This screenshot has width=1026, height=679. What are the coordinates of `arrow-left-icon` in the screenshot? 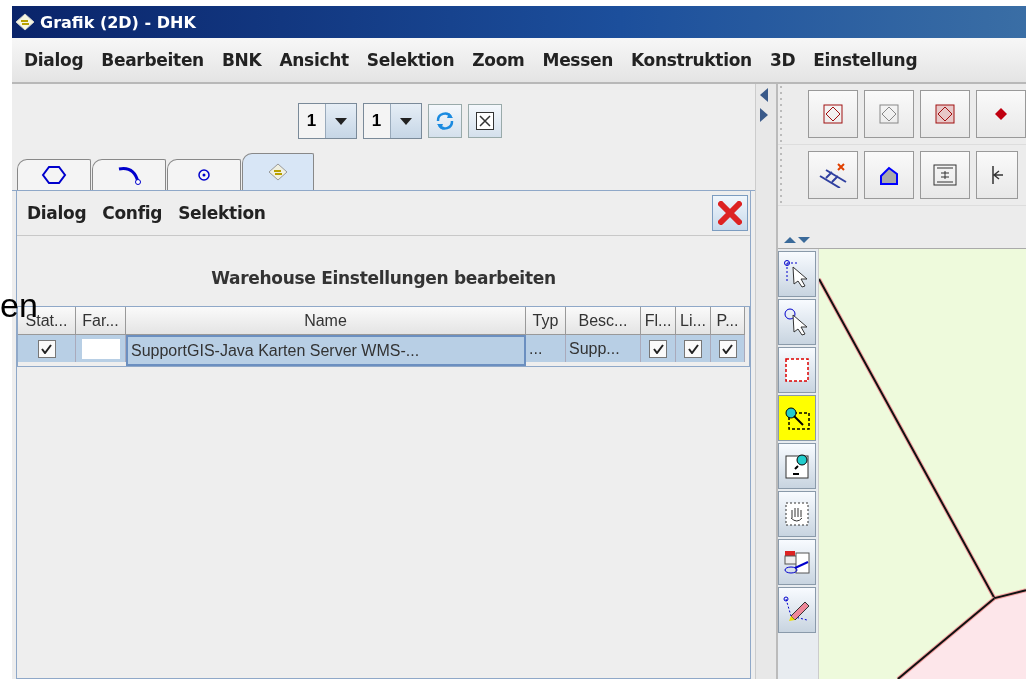 It's located at (997, 175).